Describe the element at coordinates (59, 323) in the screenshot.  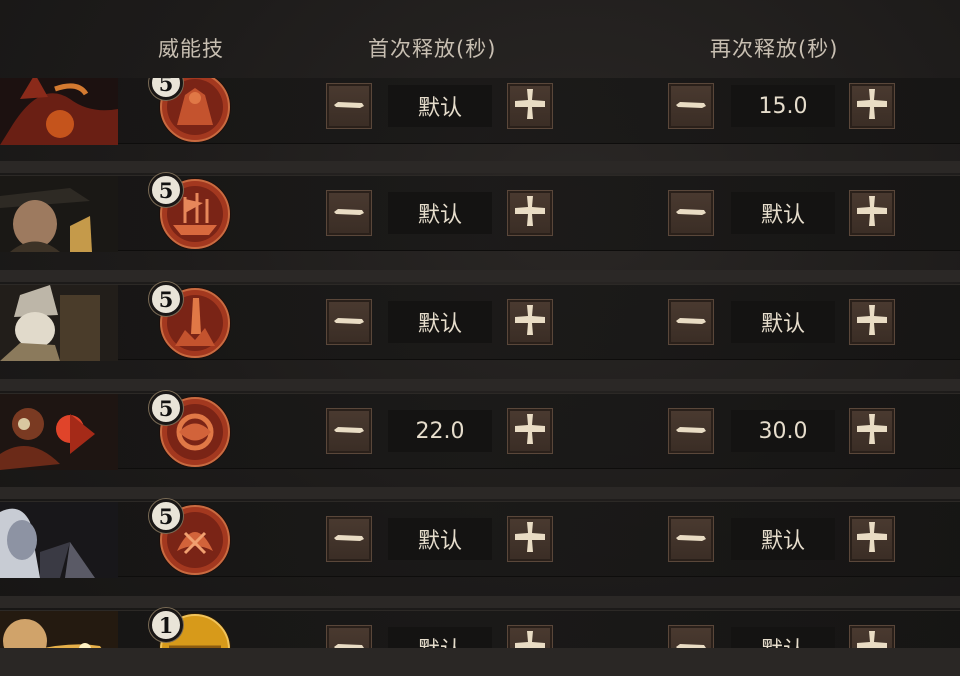
I see `dwarf-portrait-icon` at that location.